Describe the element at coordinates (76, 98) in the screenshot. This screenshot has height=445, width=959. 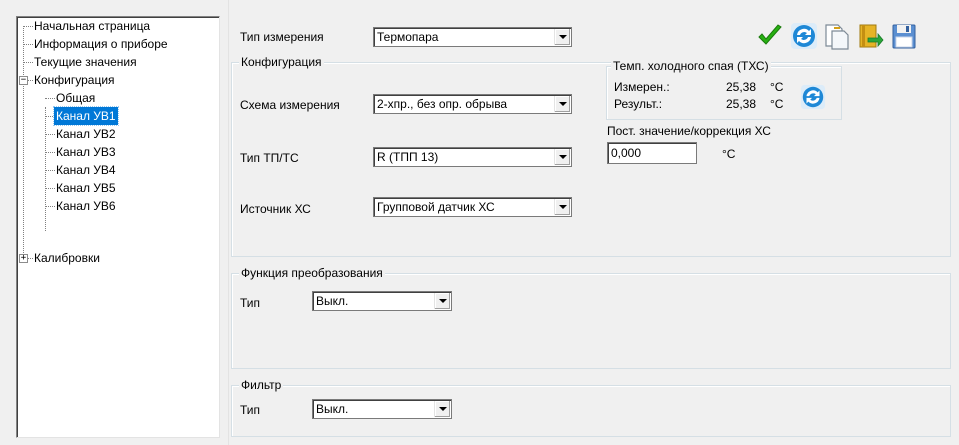
I see `tree-item-label: Общая` at that location.